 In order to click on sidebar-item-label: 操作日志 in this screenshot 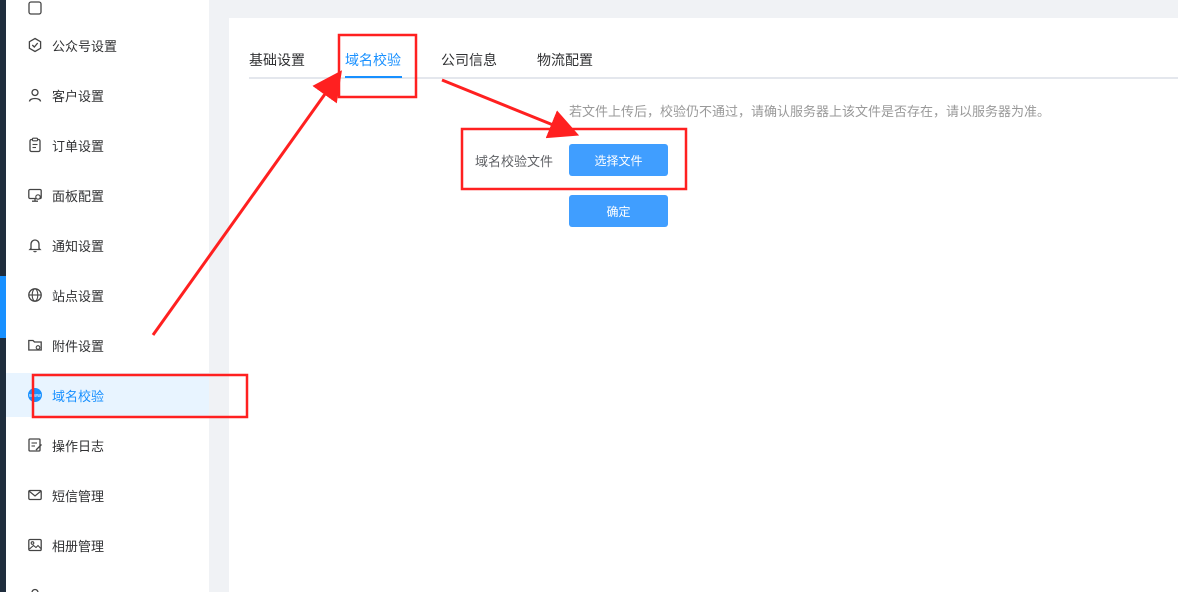, I will do `click(78, 447)`.